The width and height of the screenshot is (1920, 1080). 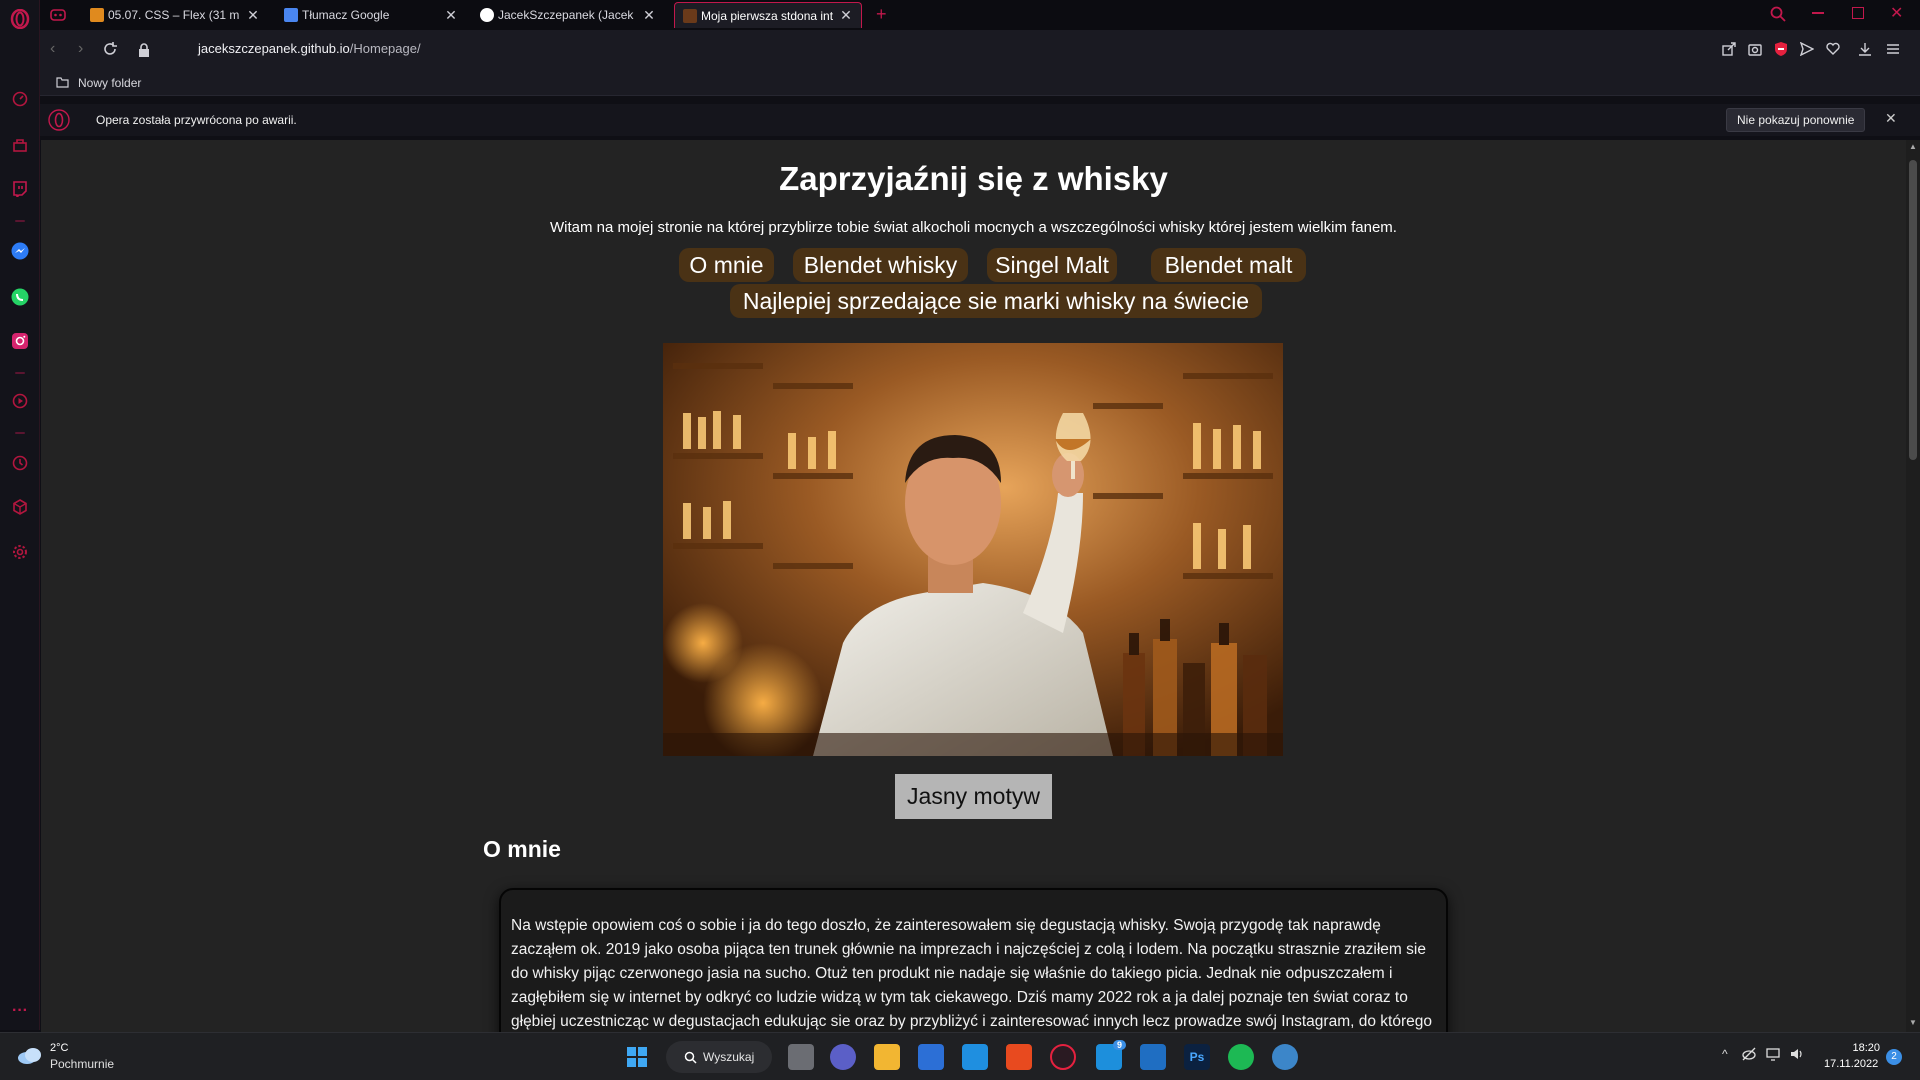 What do you see at coordinates (196, 120) in the screenshot?
I see `infobar-message: Opera została przywrócona po awarii.` at bounding box center [196, 120].